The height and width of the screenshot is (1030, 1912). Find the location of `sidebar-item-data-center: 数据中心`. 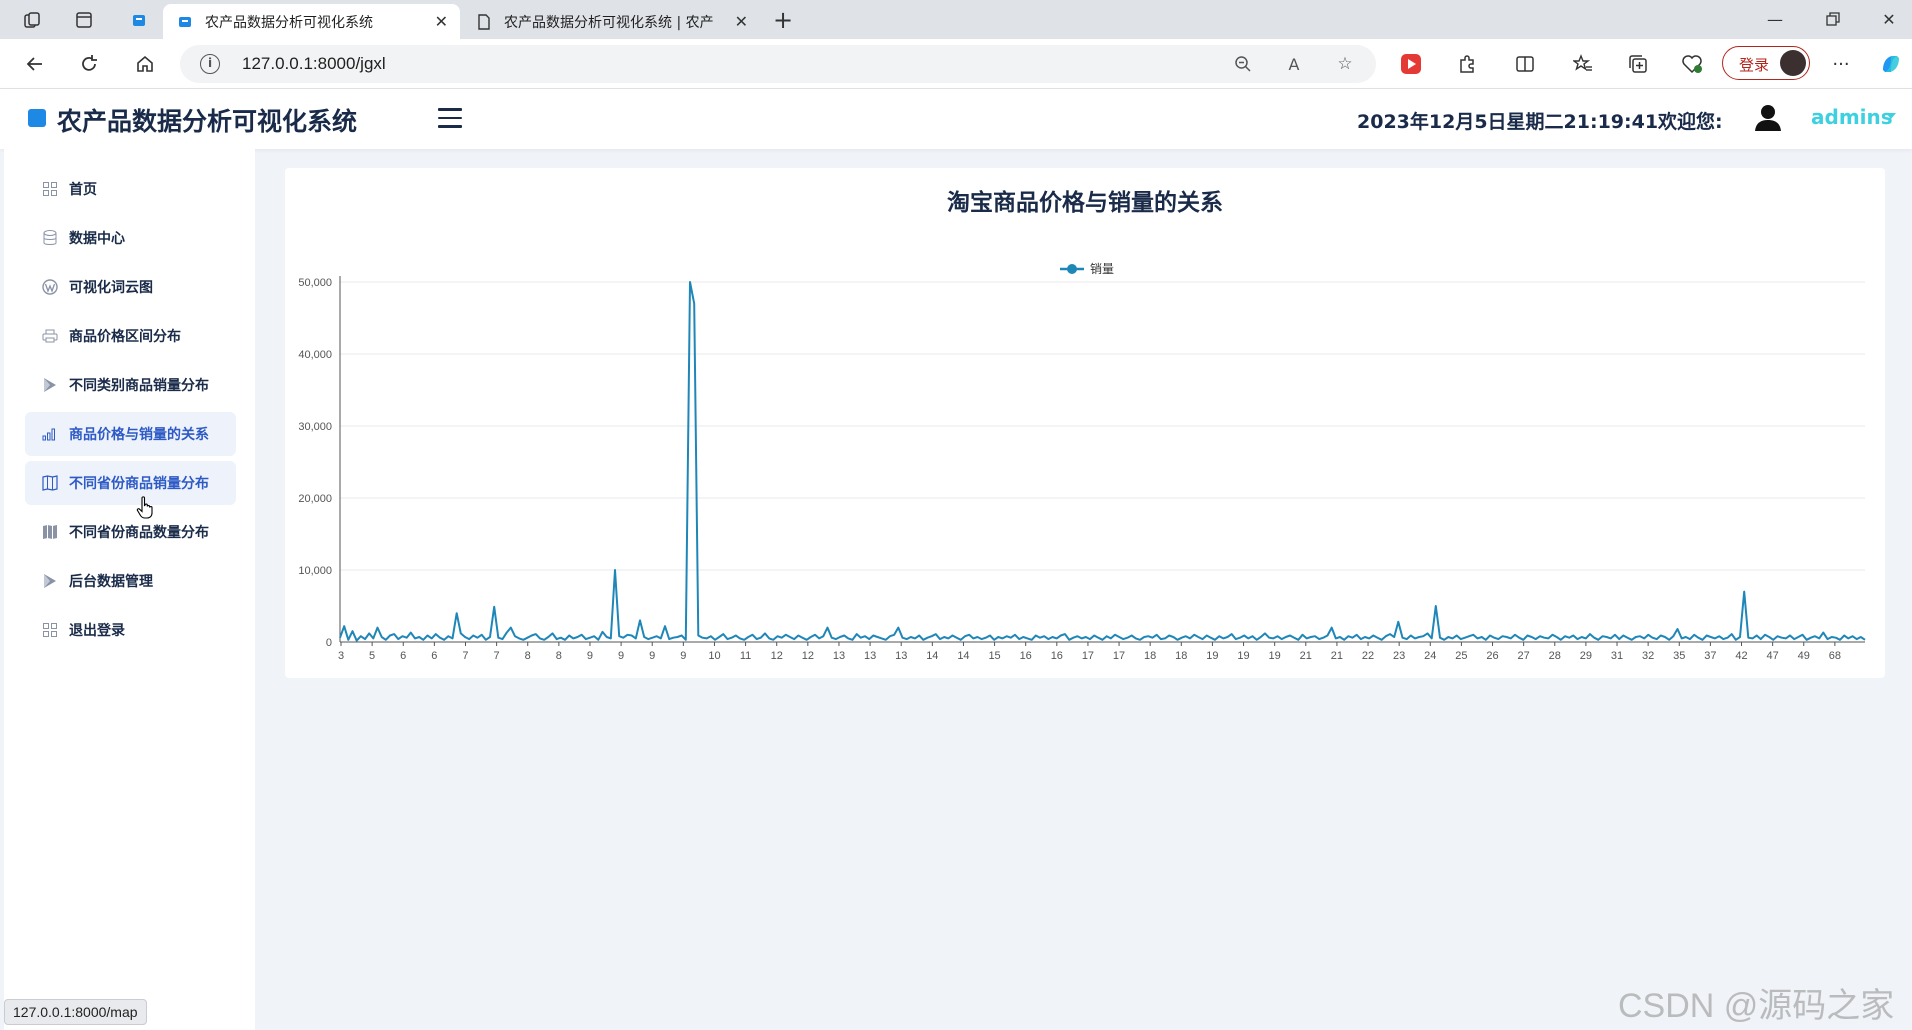

sidebar-item-data-center: 数据中心 is located at coordinates (130, 238).